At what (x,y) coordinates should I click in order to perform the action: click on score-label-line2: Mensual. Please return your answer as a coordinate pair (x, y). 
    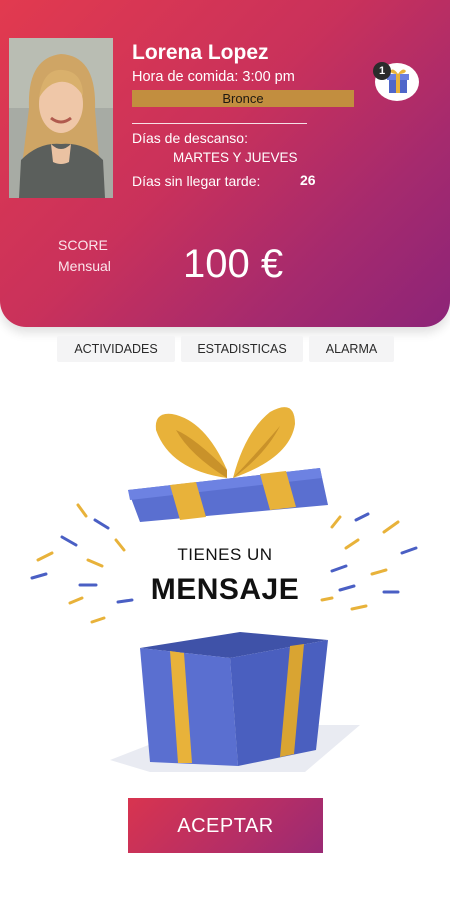
    Looking at the image, I should click on (84, 266).